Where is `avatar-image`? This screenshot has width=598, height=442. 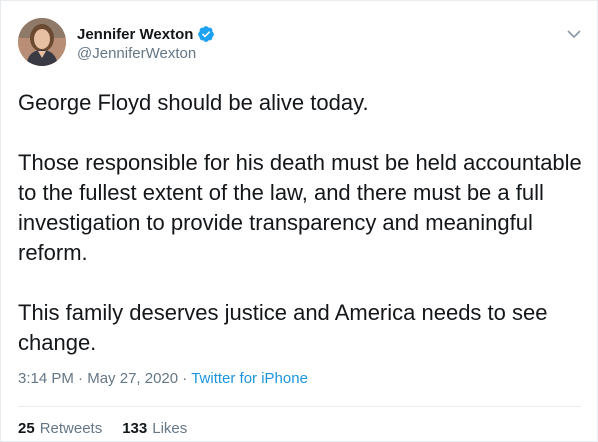 avatar-image is located at coordinates (42, 42).